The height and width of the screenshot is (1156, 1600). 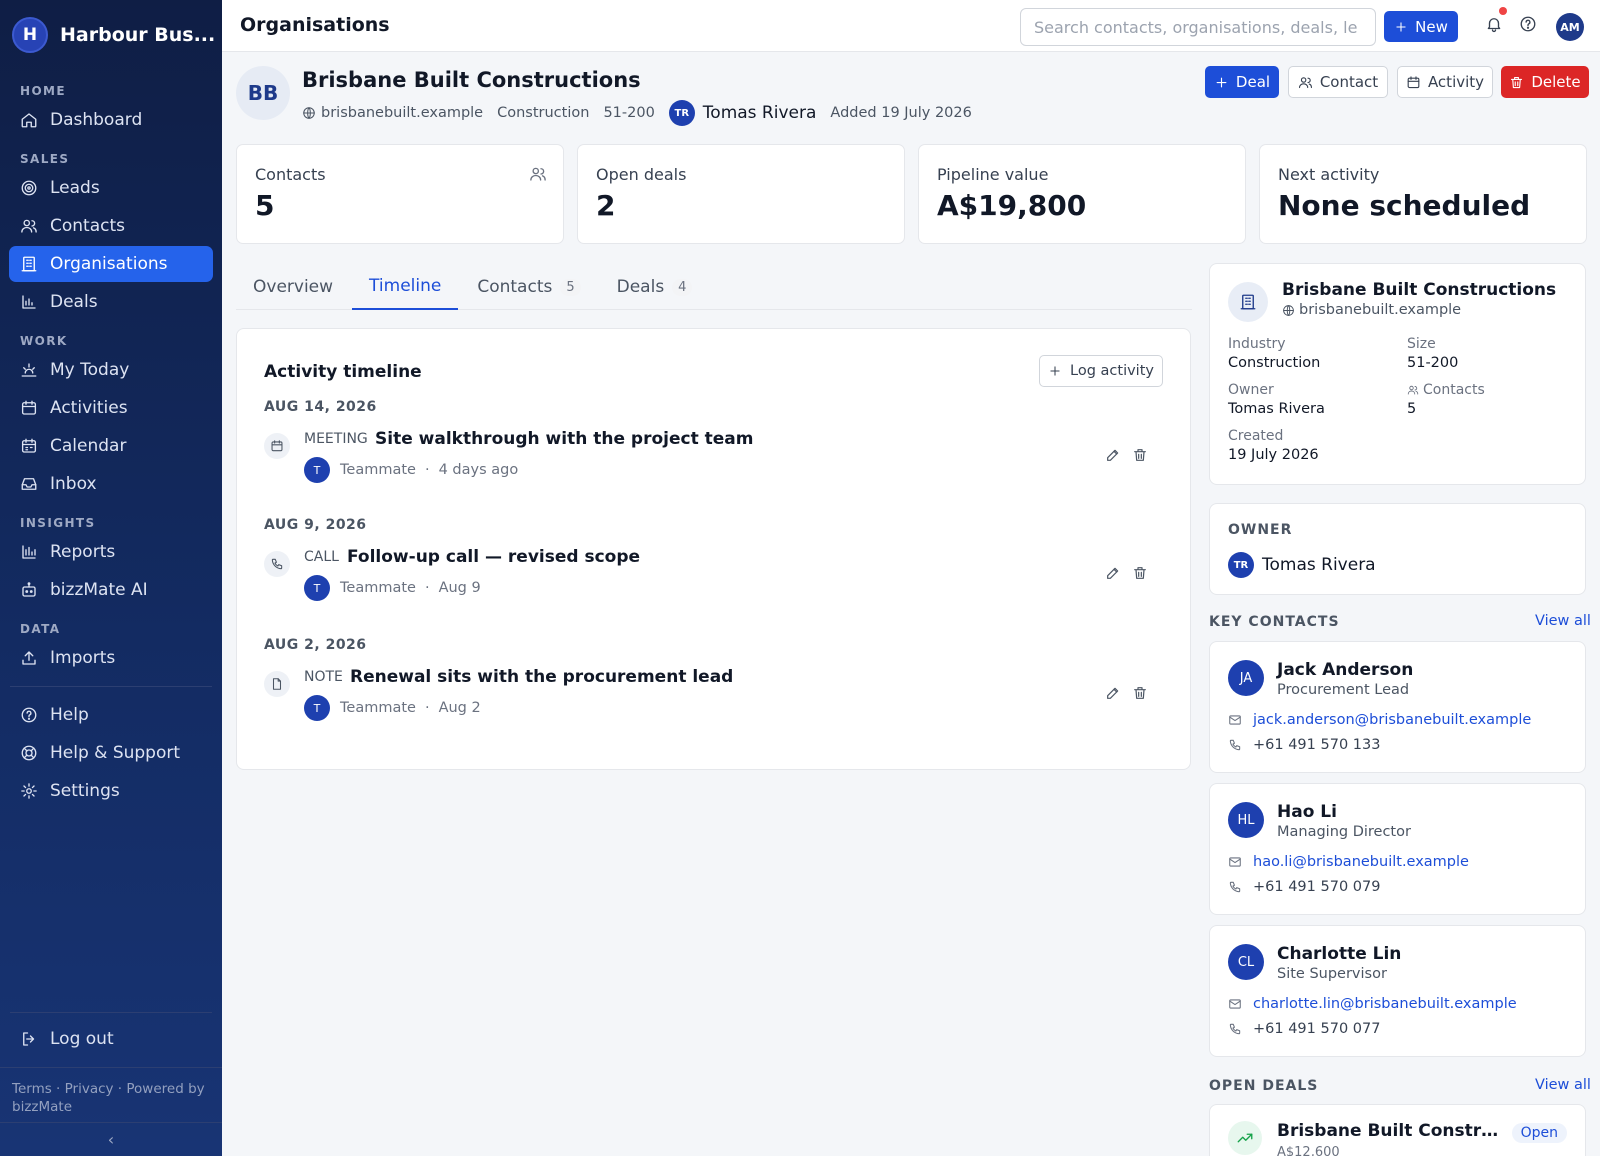 I want to click on delete-button: Delete, so click(x=1545, y=82).